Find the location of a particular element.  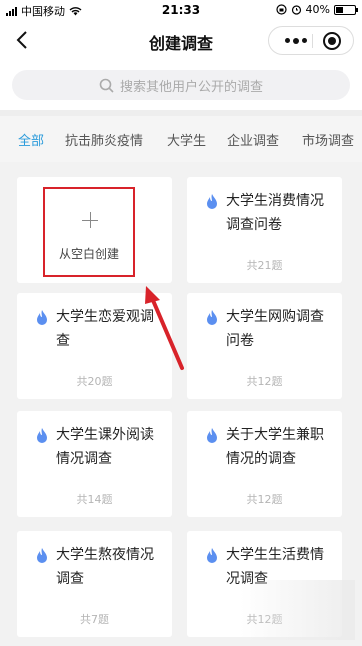

template-card: 关于大学生兼职情况的调查 共12题 is located at coordinates (264, 464).